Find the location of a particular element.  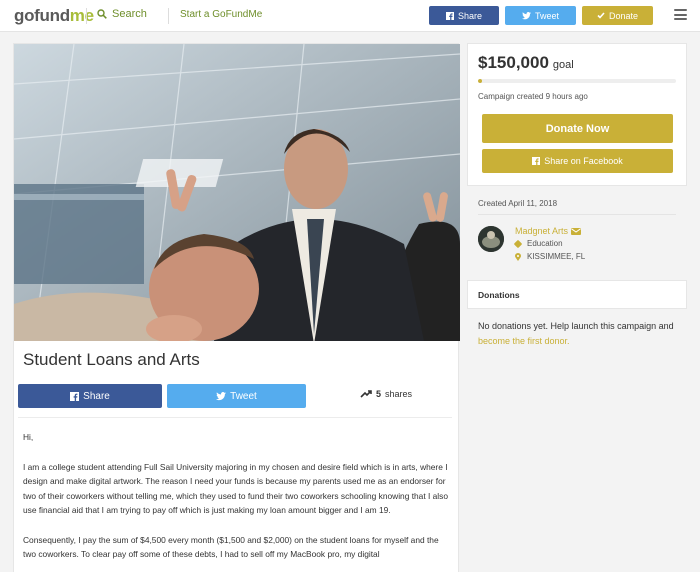

location: KISSIMMEE, FL is located at coordinates (550, 256).